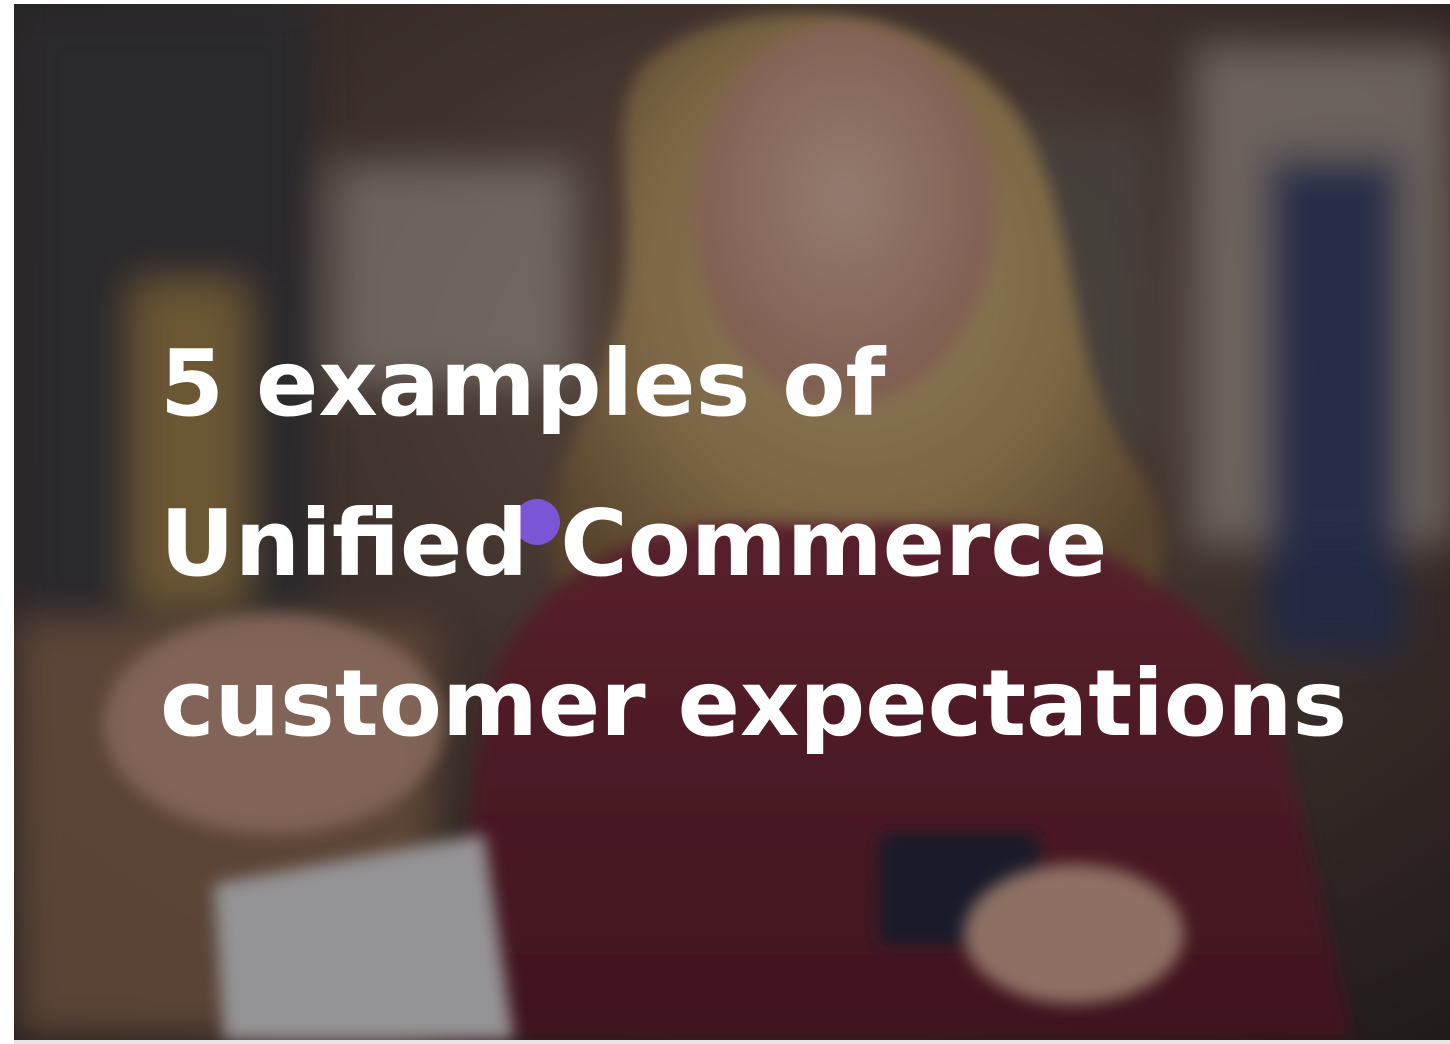  Describe the element at coordinates (634, 543) in the screenshot. I see `headline-line-2: Unified Commerce` at that location.